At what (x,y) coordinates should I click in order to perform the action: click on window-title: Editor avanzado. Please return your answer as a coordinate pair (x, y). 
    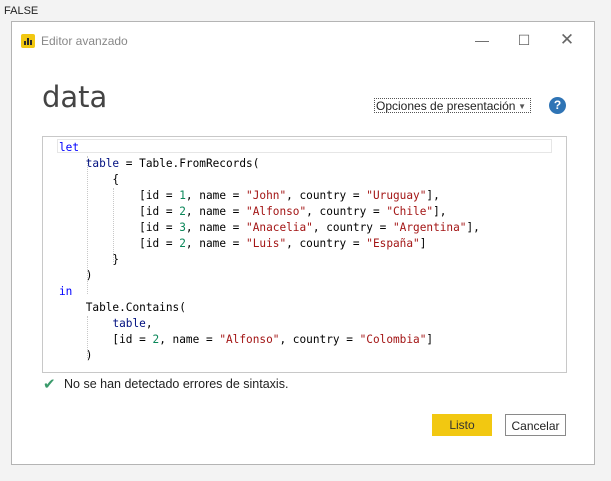
    Looking at the image, I should click on (84, 41).